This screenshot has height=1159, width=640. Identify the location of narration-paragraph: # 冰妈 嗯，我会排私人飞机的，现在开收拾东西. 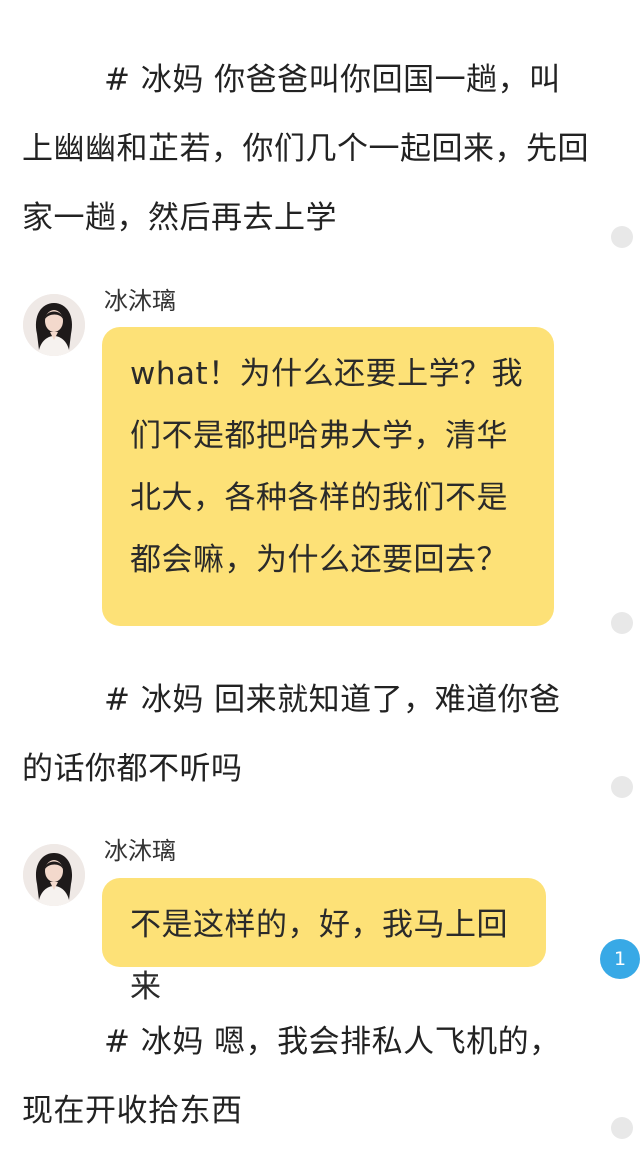
(291, 1076).